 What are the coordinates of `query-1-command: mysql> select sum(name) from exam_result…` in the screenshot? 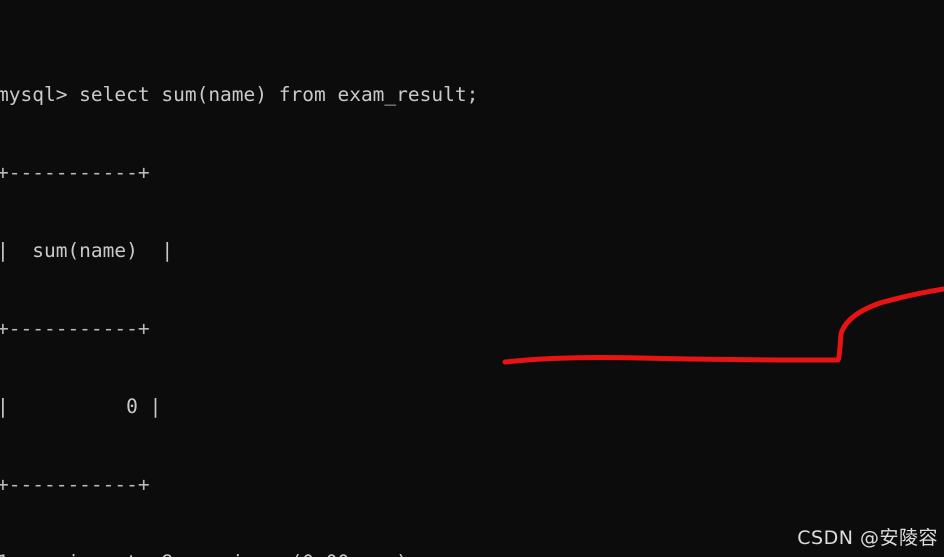 It's located at (239, 94).